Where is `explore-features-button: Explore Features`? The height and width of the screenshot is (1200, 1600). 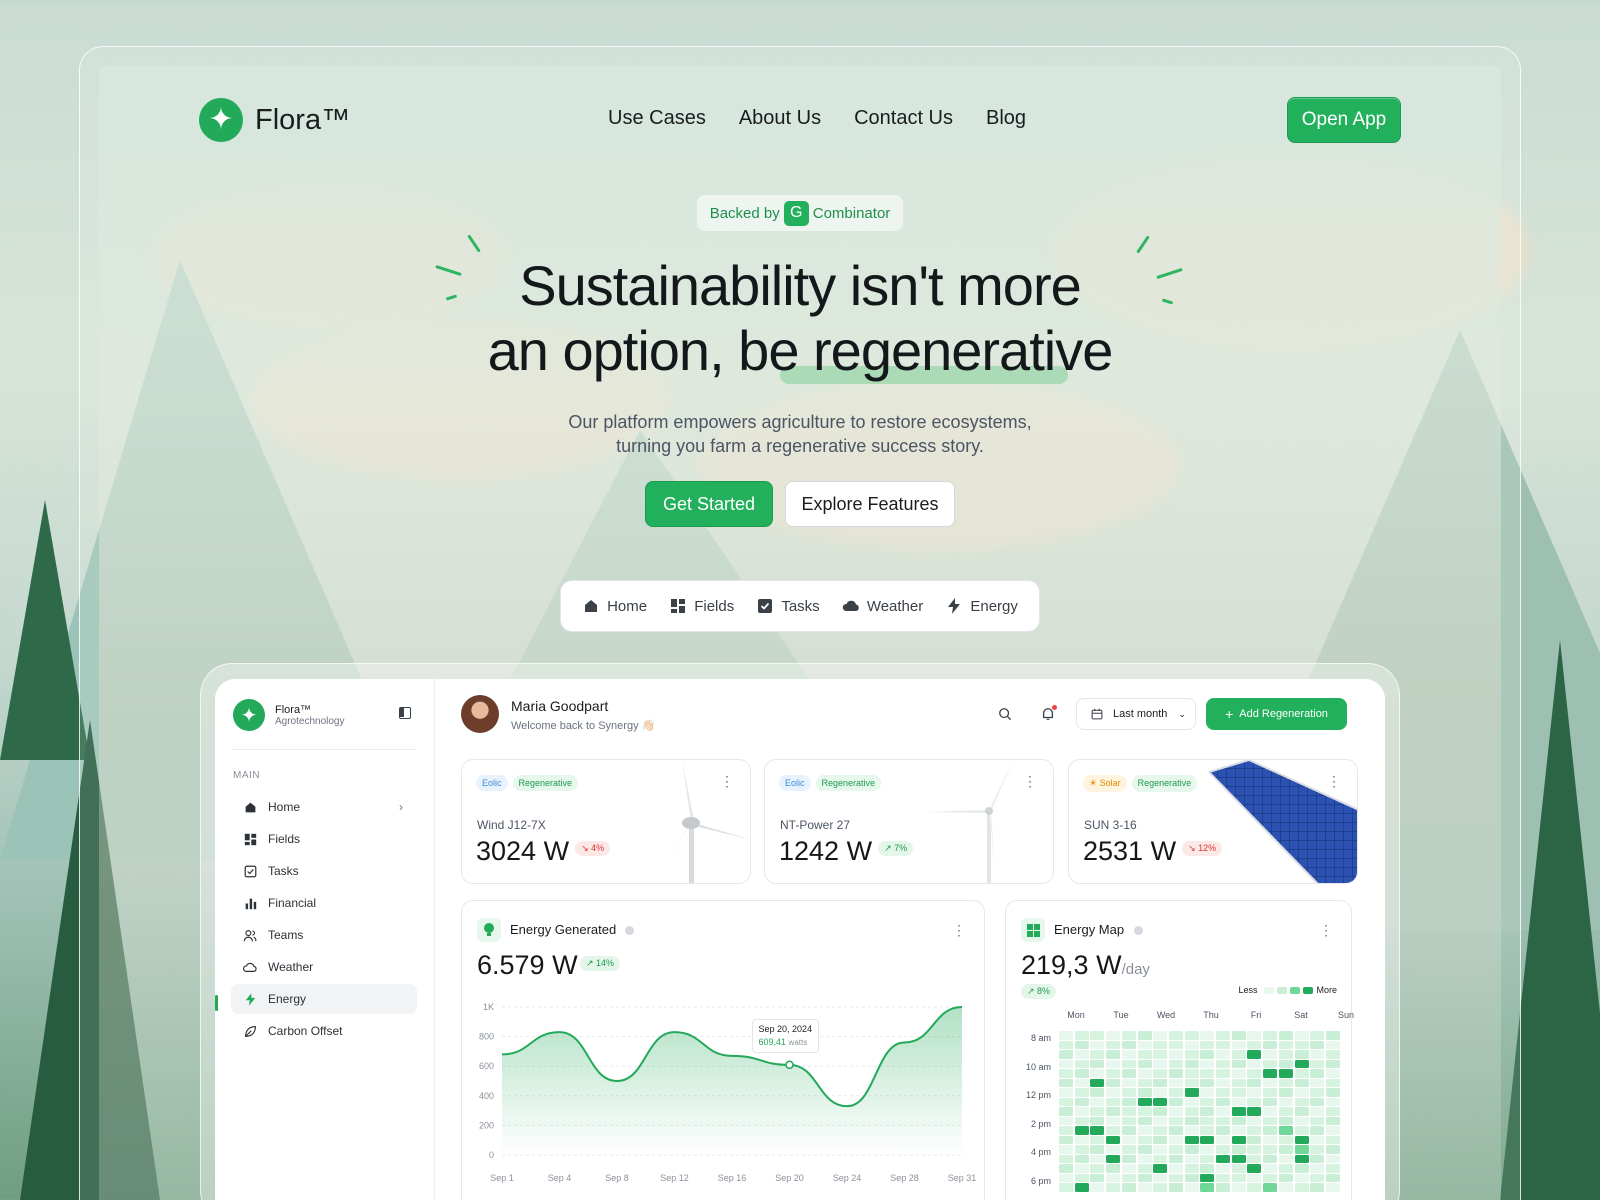 explore-features-button: Explore Features is located at coordinates (870, 504).